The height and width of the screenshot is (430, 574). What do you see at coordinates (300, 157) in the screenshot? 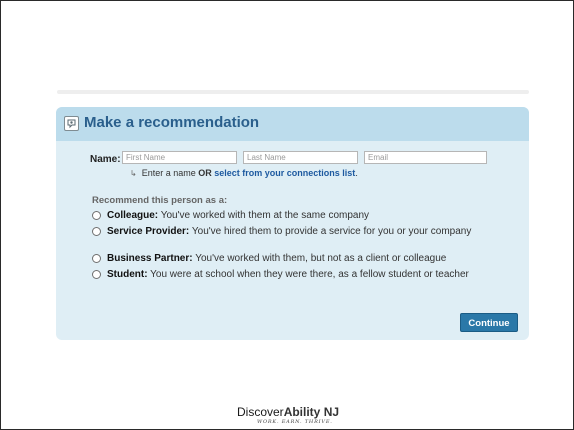
I see `last-name-input` at bounding box center [300, 157].